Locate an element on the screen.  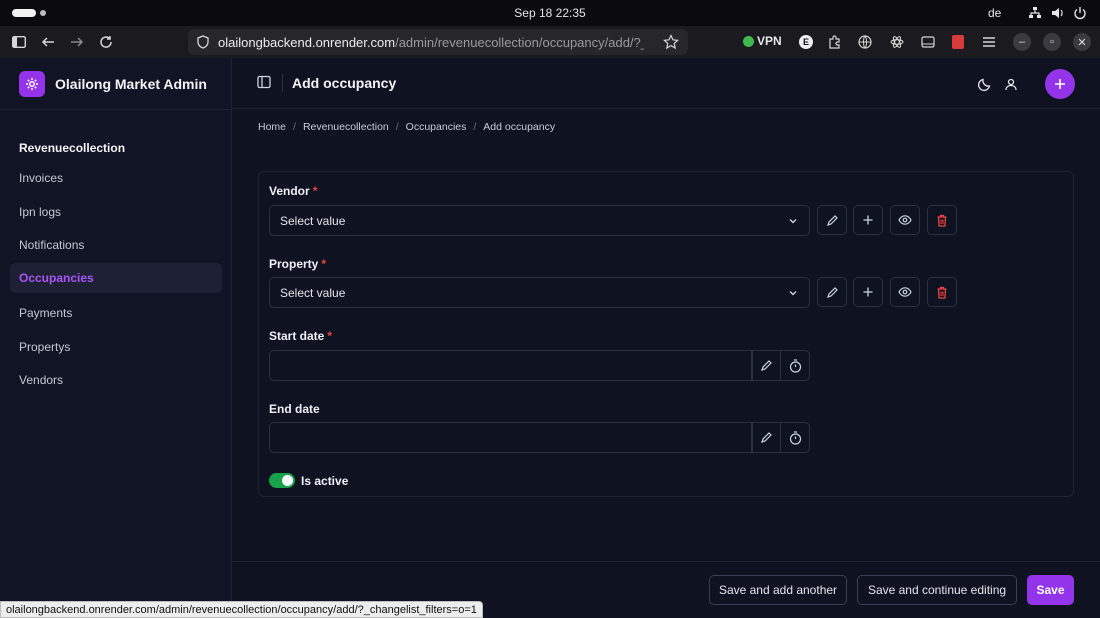
volume-icon is located at coordinates (1058, 13).